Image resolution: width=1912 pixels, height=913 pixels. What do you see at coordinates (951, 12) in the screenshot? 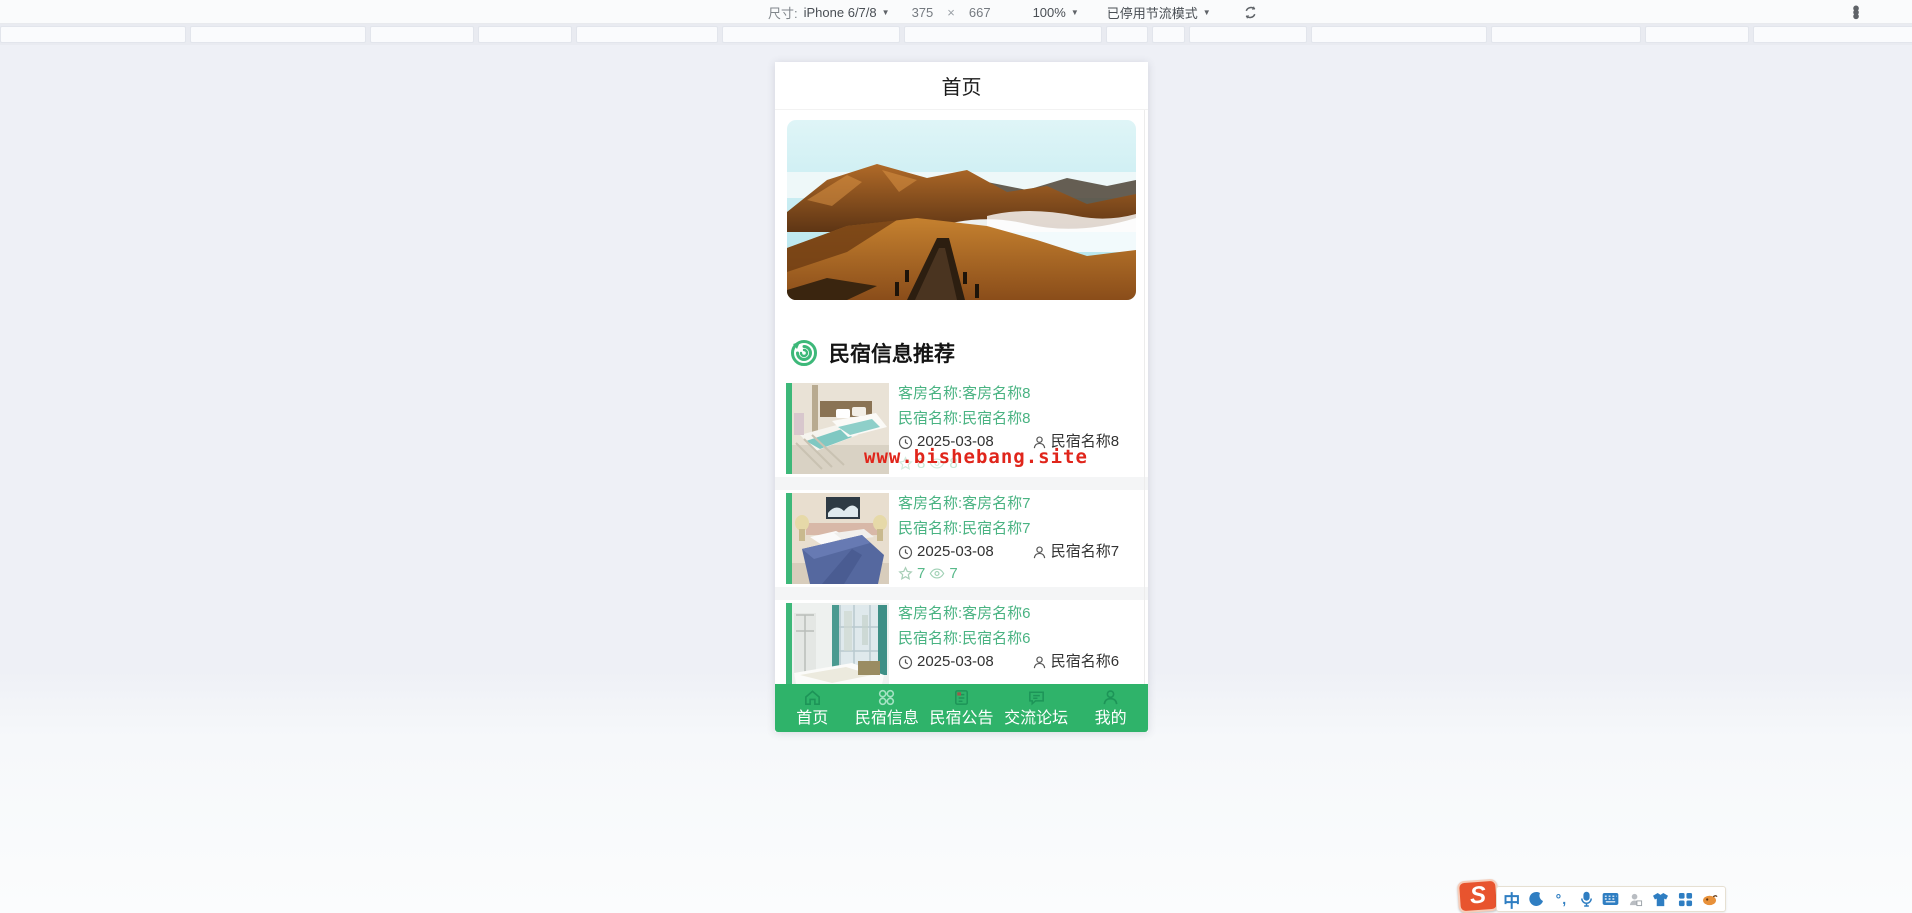
I see `times-sign: ×` at bounding box center [951, 12].